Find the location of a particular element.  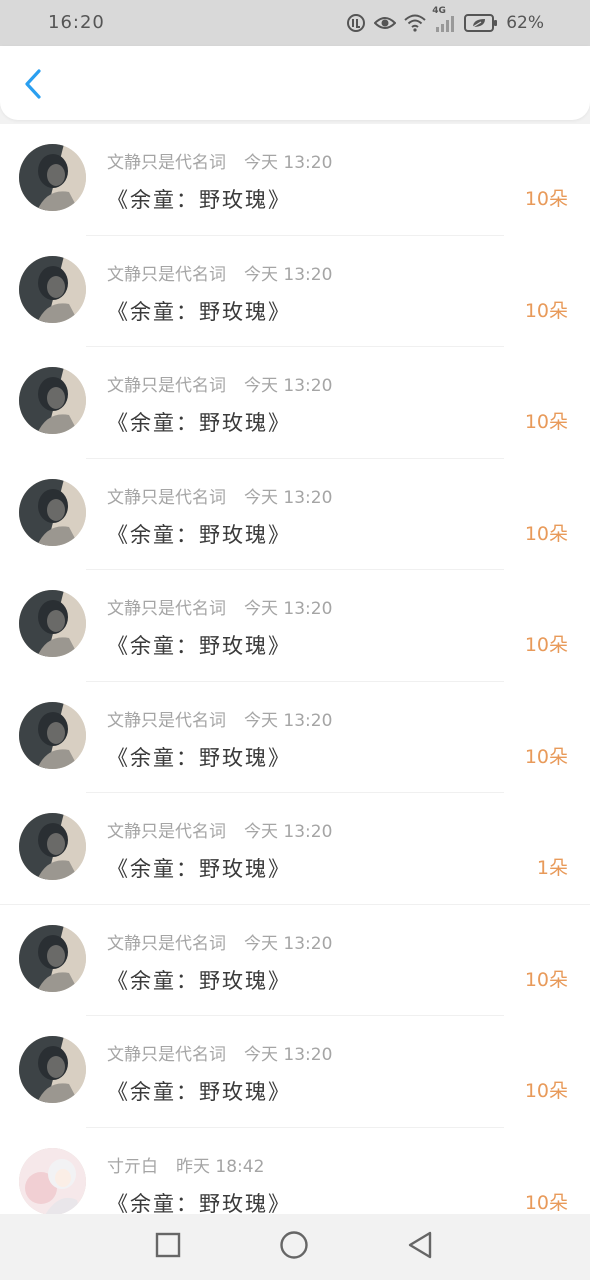

square-icon is located at coordinates (168, 1247).